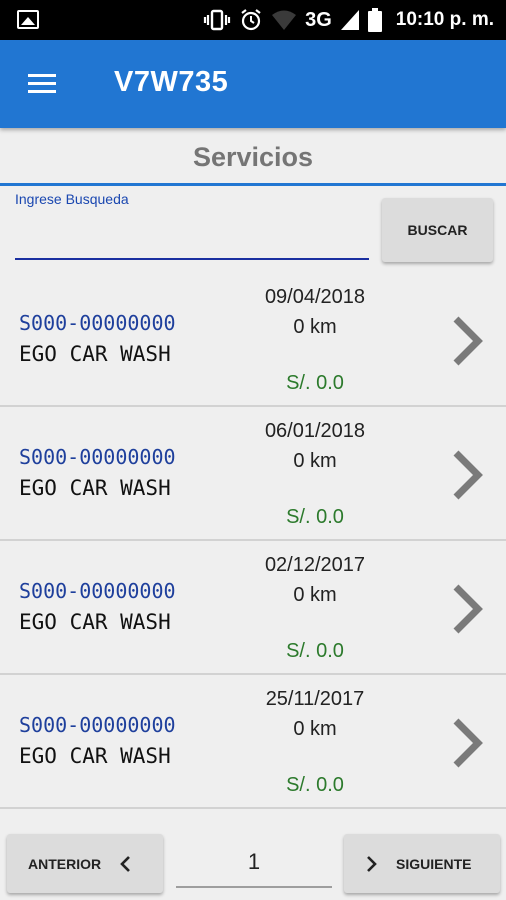 The height and width of the screenshot is (900, 506). I want to click on search-input, so click(192, 236).